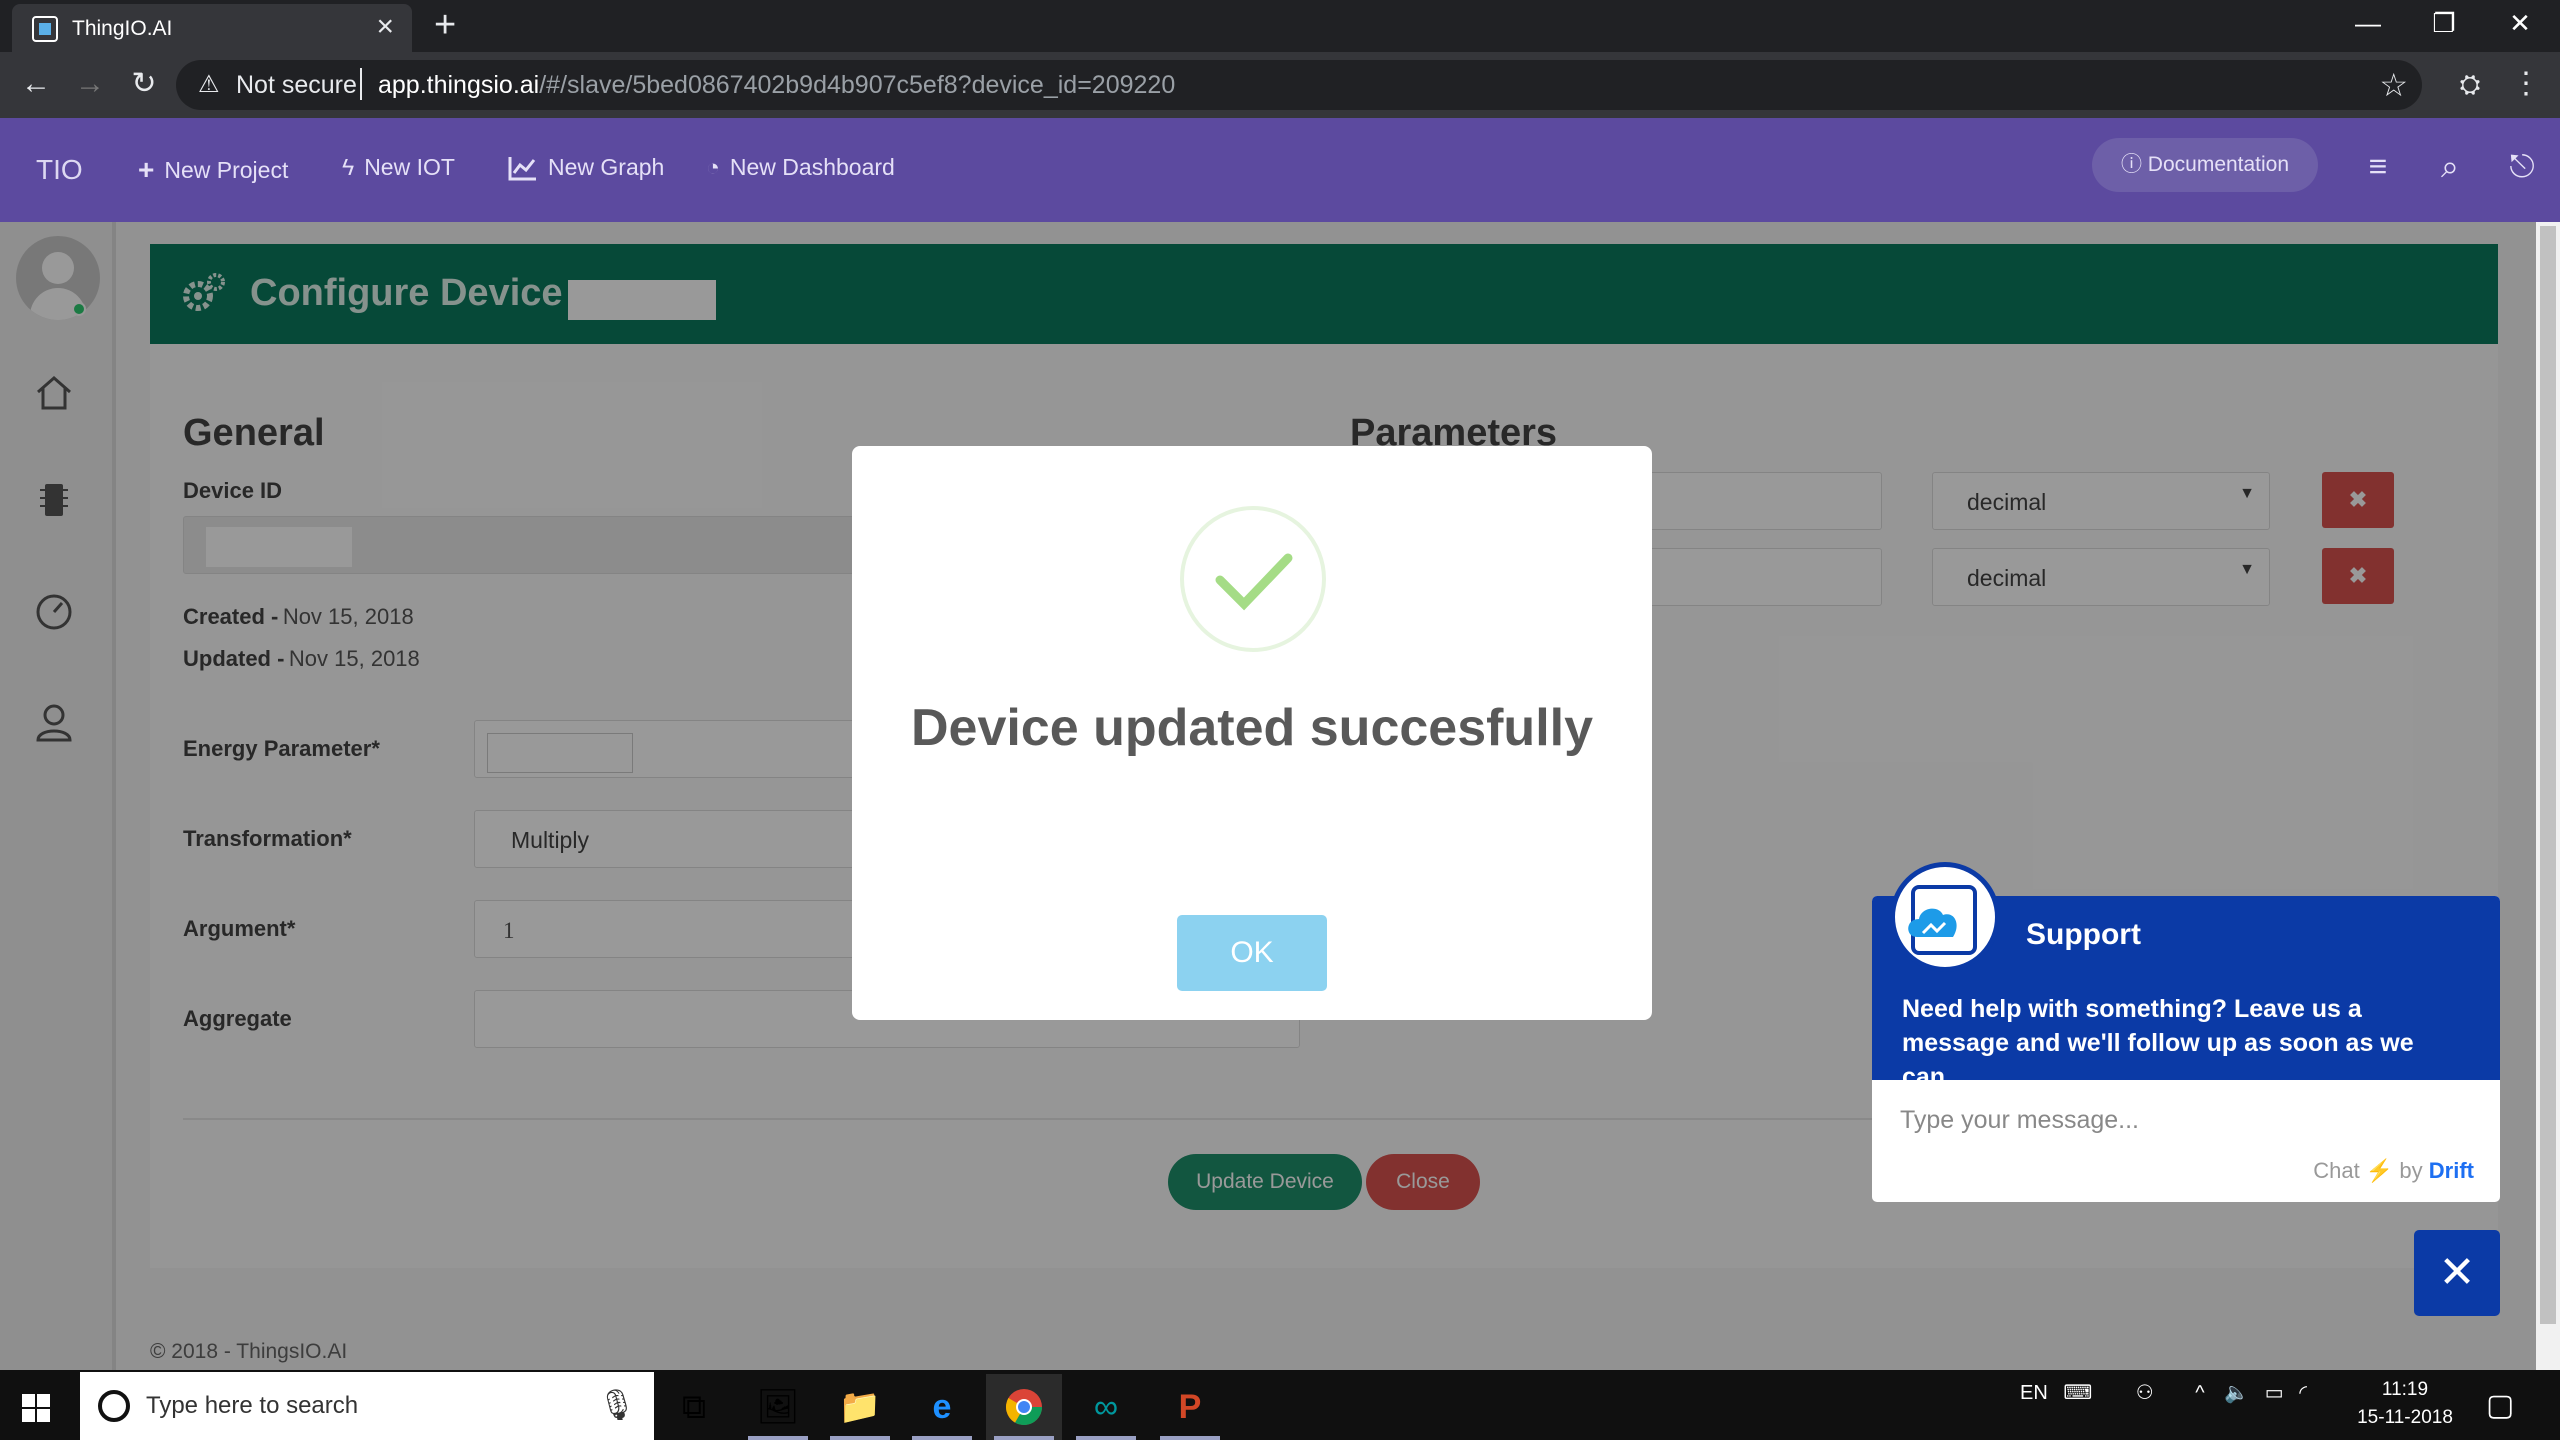  Describe the element at coordinates (144, 84) in the screenshot. I see `reload-icon: ↻` at that location.